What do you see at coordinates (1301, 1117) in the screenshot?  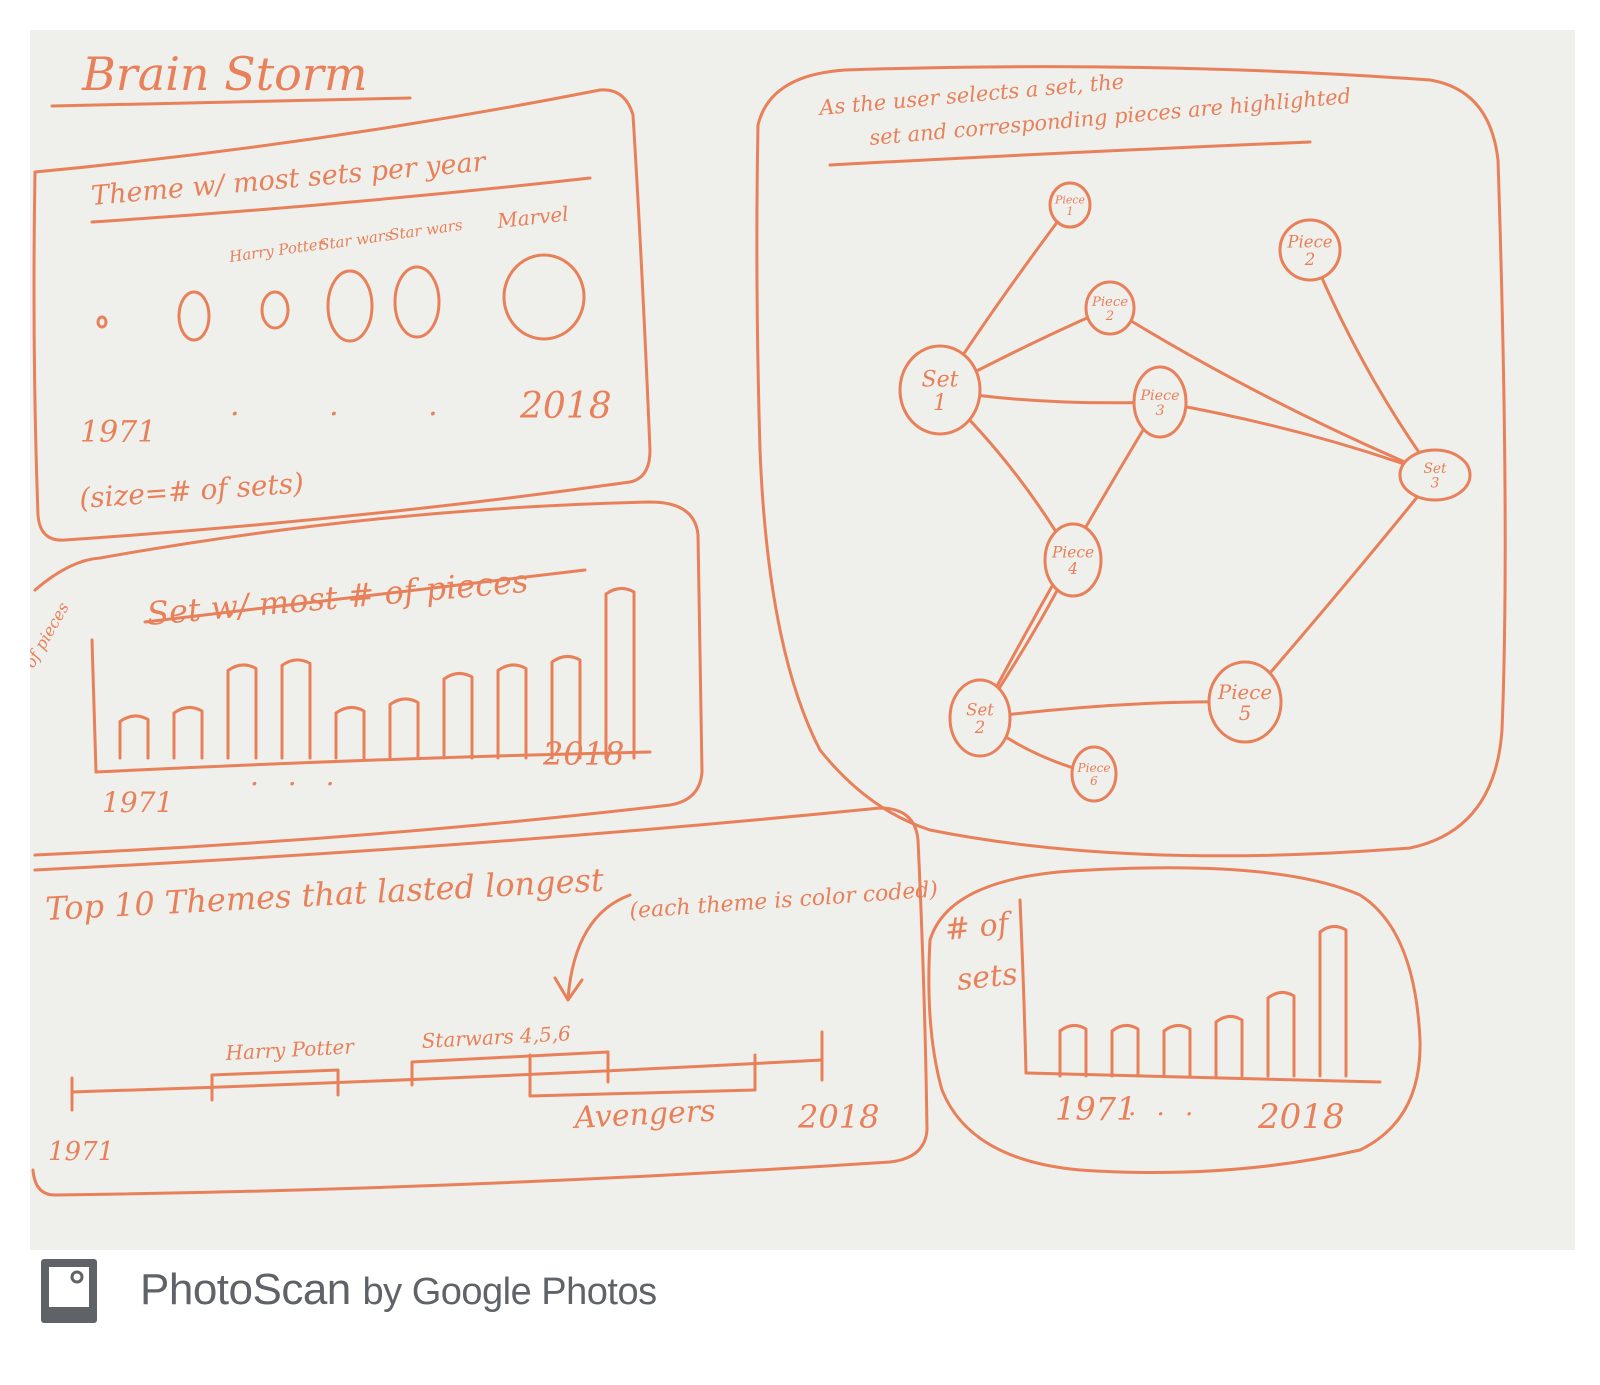 I see `panel-sets-end-year: 2018` at bounding box center [1301, 1117].